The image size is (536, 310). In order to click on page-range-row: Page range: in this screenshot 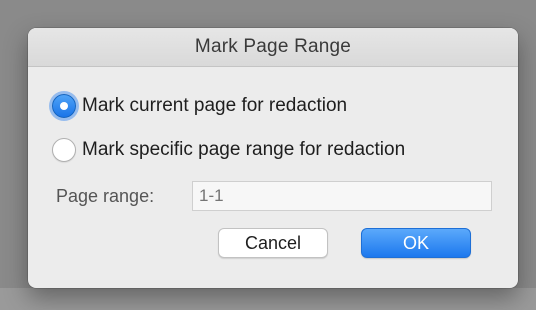, I will do `click(274, 196)`.